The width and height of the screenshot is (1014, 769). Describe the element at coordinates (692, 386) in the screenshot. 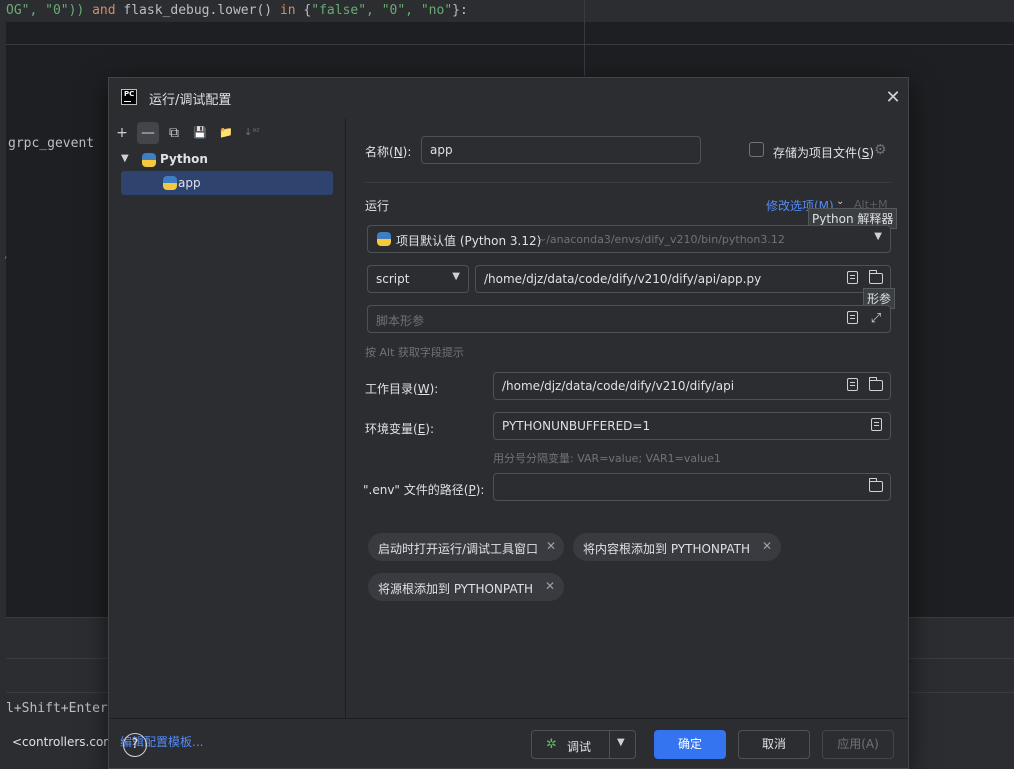

I see `working-dir-field: /home/djz/data/code/dify/v210/dify/api` at that location.